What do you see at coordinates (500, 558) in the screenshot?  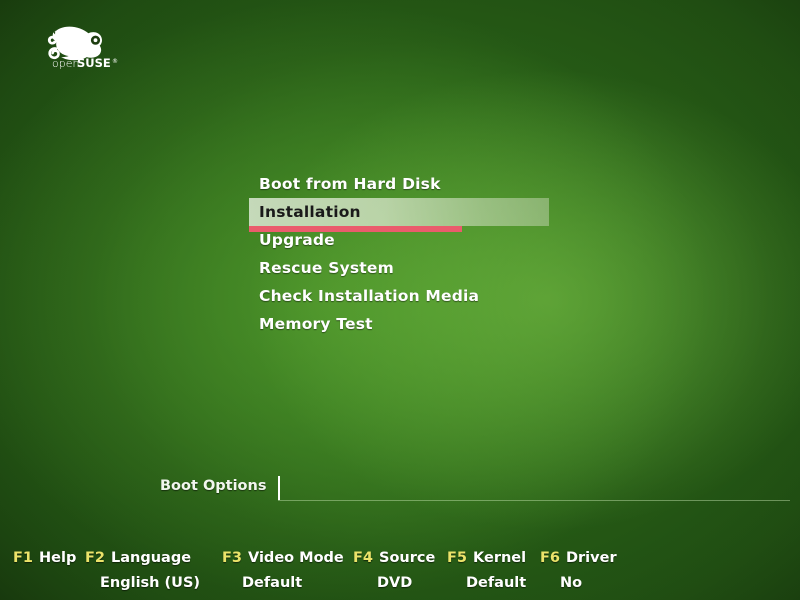 I see `fkey-f5-label: Kernel` at bounding box center [500, 558].